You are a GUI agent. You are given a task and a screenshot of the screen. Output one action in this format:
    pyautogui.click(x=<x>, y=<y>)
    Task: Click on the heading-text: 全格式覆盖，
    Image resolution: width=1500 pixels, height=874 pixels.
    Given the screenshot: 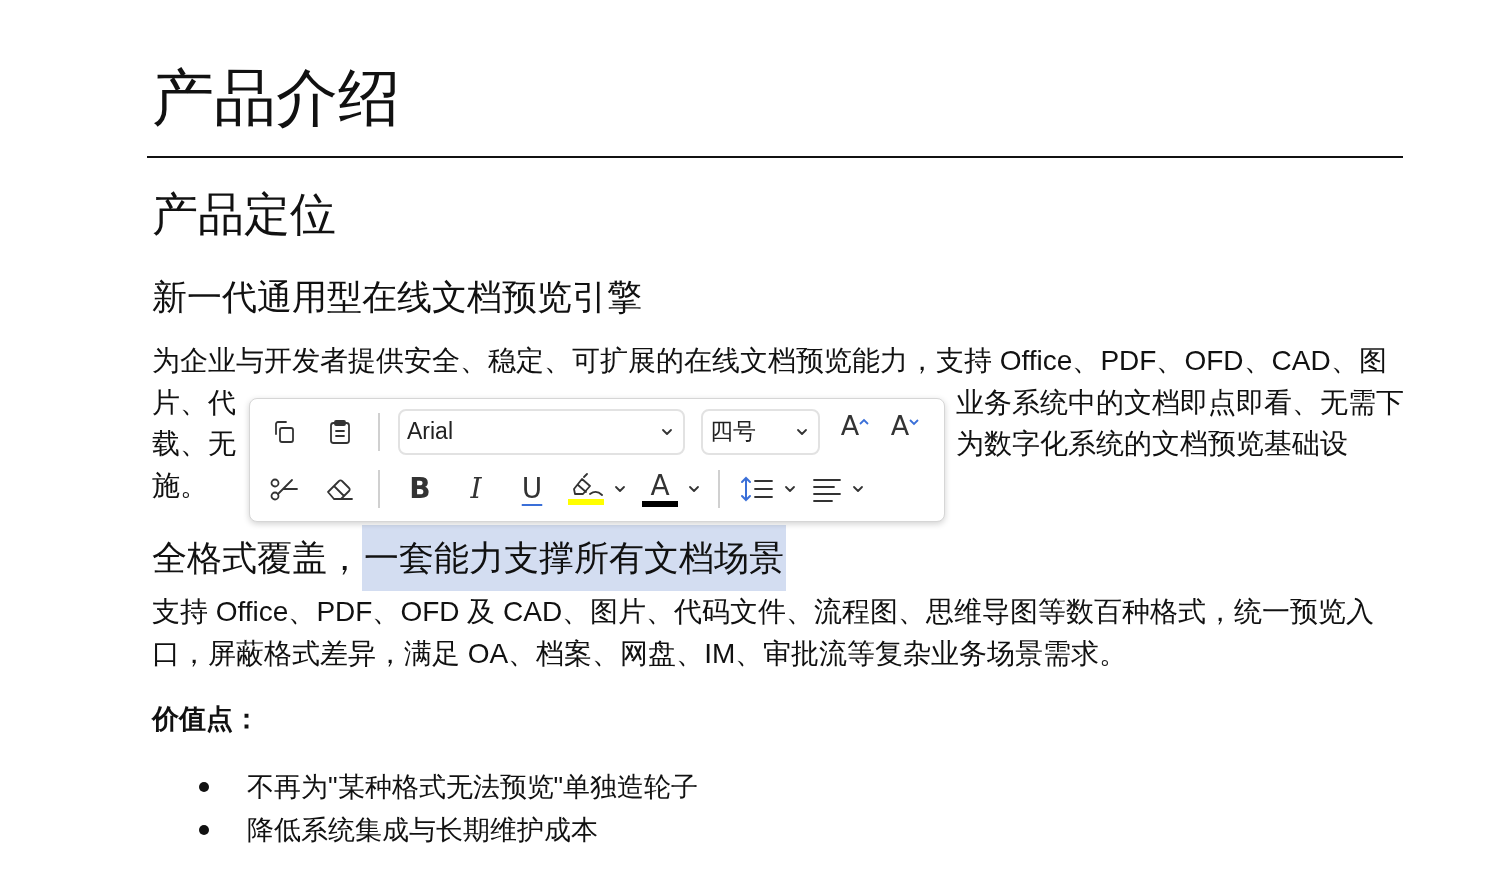 What is the action you would take?
    pyautogui.click(x=257, y=558)
    